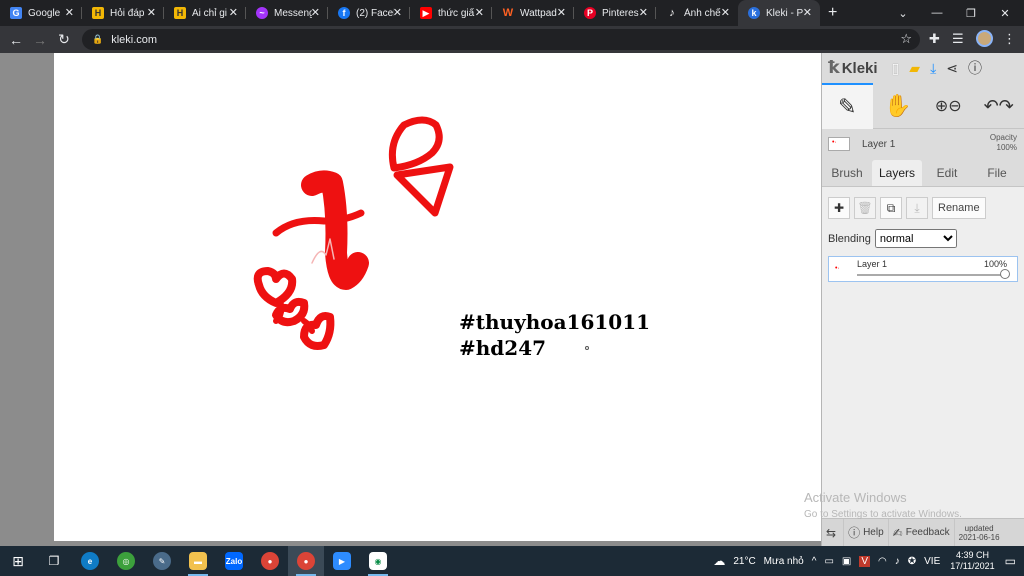 Image resolution: width=1024 pixels, height=576 pixels. What do you see at coordinates (906, 39) in the screenshot?
I see `bookmark-star-icon: ☆` at bounding box center [906, 39].